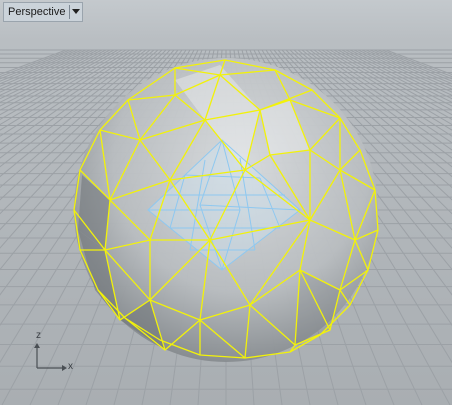  Describe the element at coordinates (70, 366) in the screenshot. I see `axis-x-label: x` at that location.